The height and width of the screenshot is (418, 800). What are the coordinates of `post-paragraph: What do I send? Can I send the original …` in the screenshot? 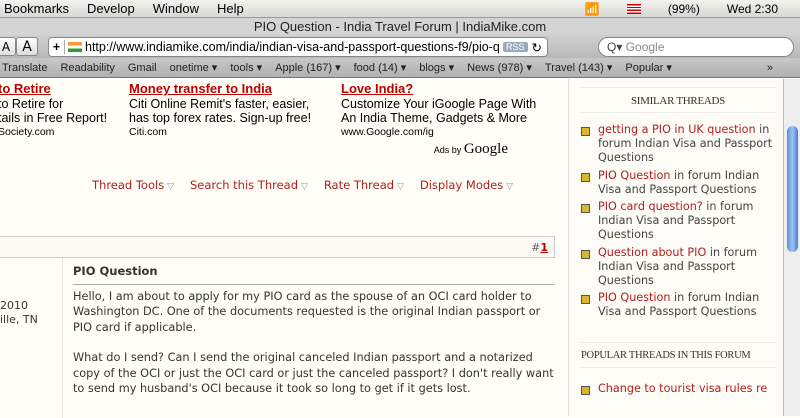 It's located at (313, 373).